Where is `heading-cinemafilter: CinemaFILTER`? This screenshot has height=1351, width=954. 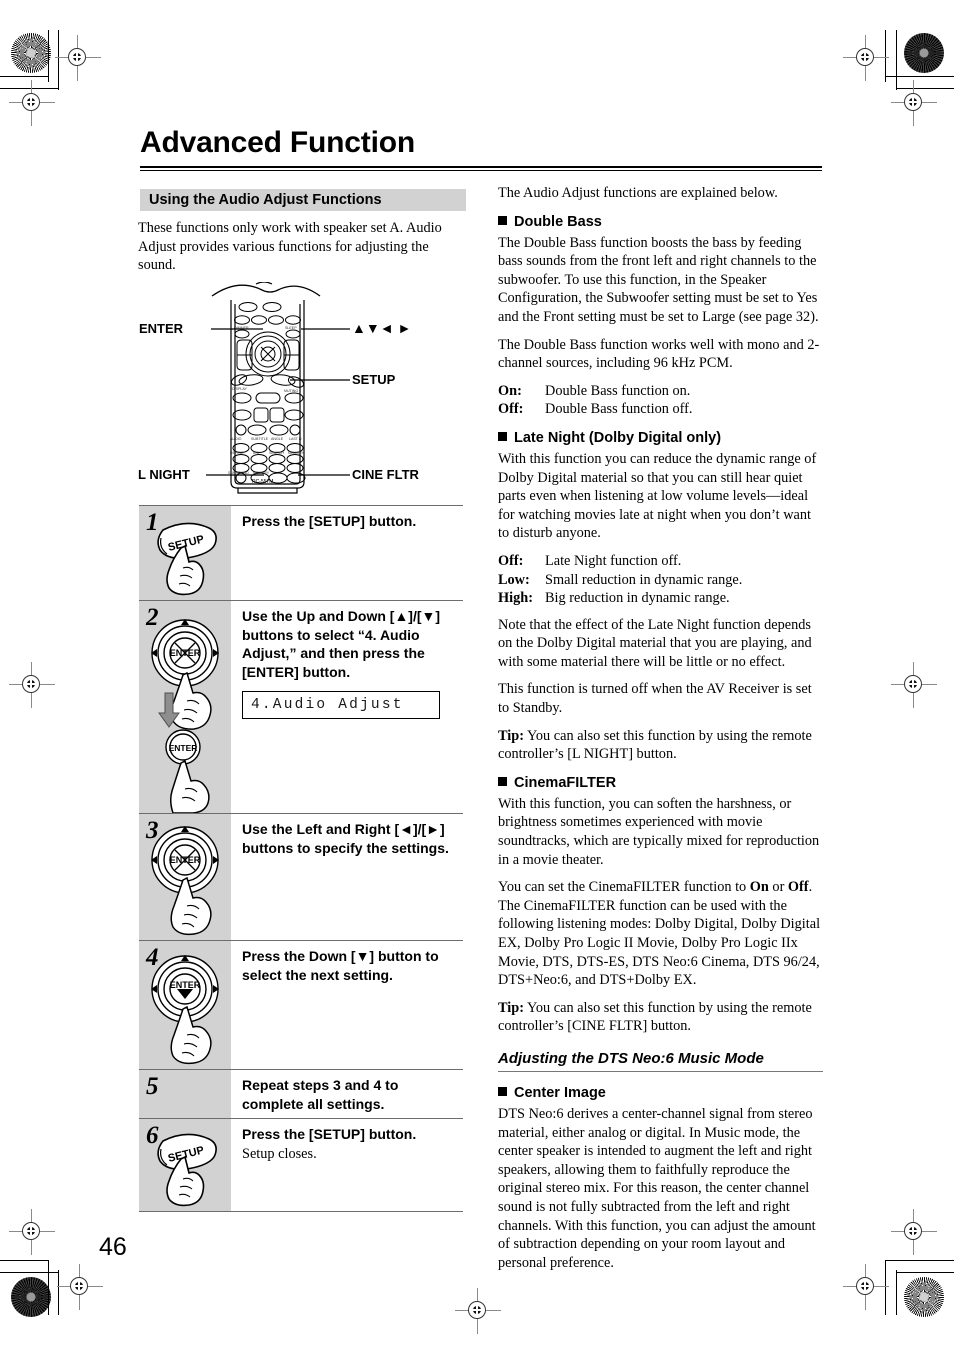 heading-cinemafilter: CinemaFILTER is located at coordinates (660, 783).